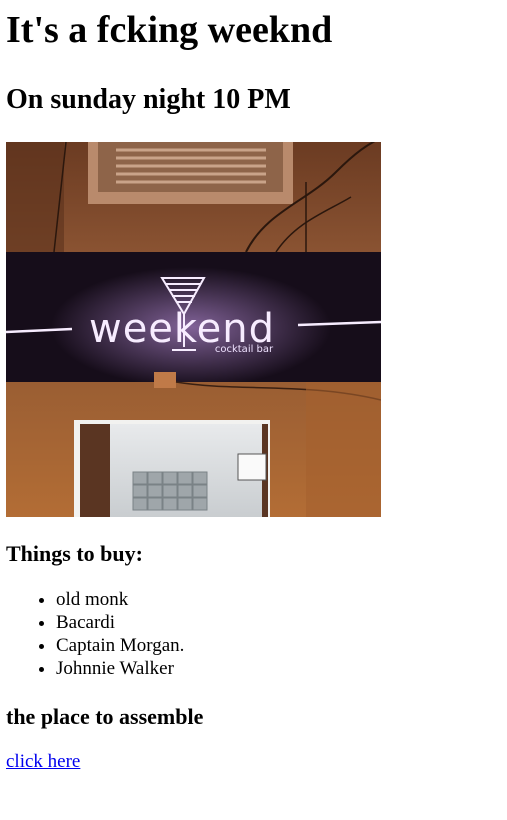 This screenshot has height=820, width=507. I want to click on list-item: Johnnie Walker, so click(278, 668).